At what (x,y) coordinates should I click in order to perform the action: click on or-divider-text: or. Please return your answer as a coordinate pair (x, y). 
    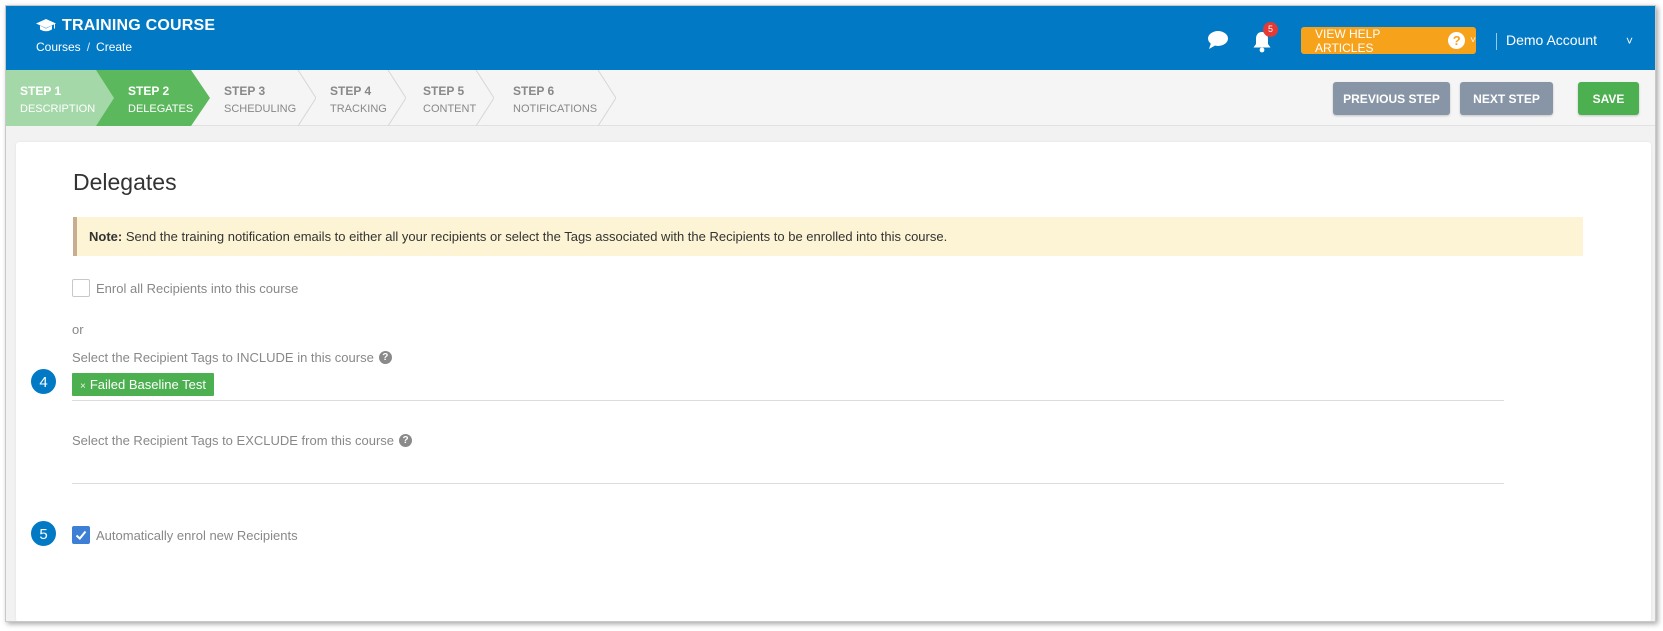
    Looking at the image, I should click on (78, 329).